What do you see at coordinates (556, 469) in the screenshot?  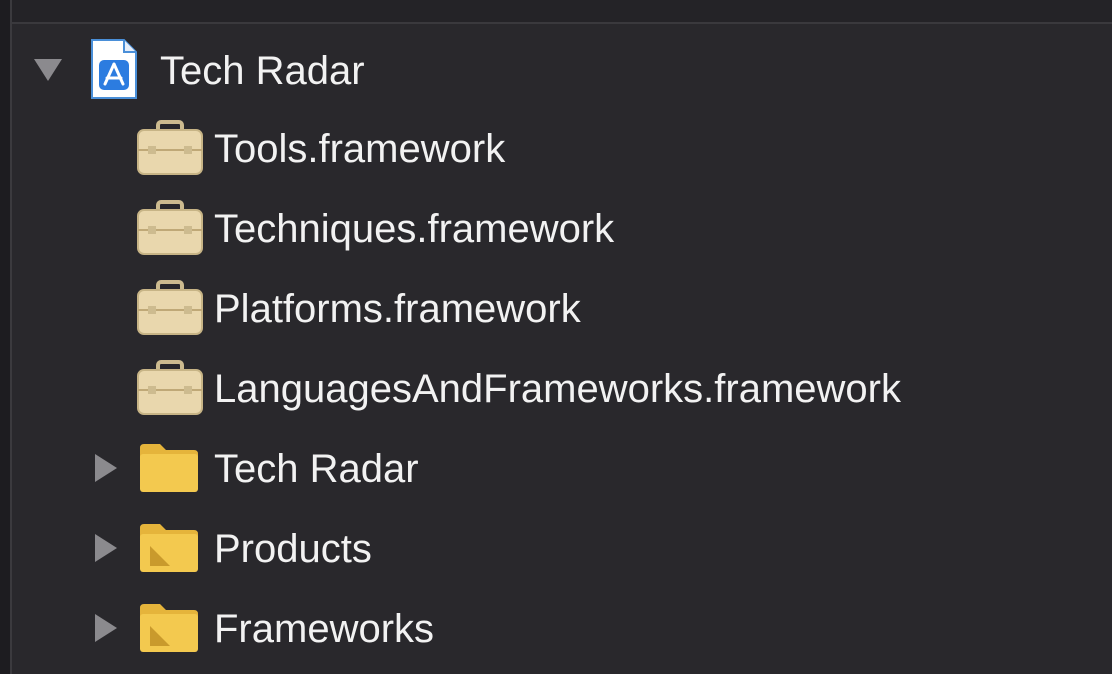 I see `tree-row-group-tech-radar: Tech Radar` at bounding box center [556, 469].